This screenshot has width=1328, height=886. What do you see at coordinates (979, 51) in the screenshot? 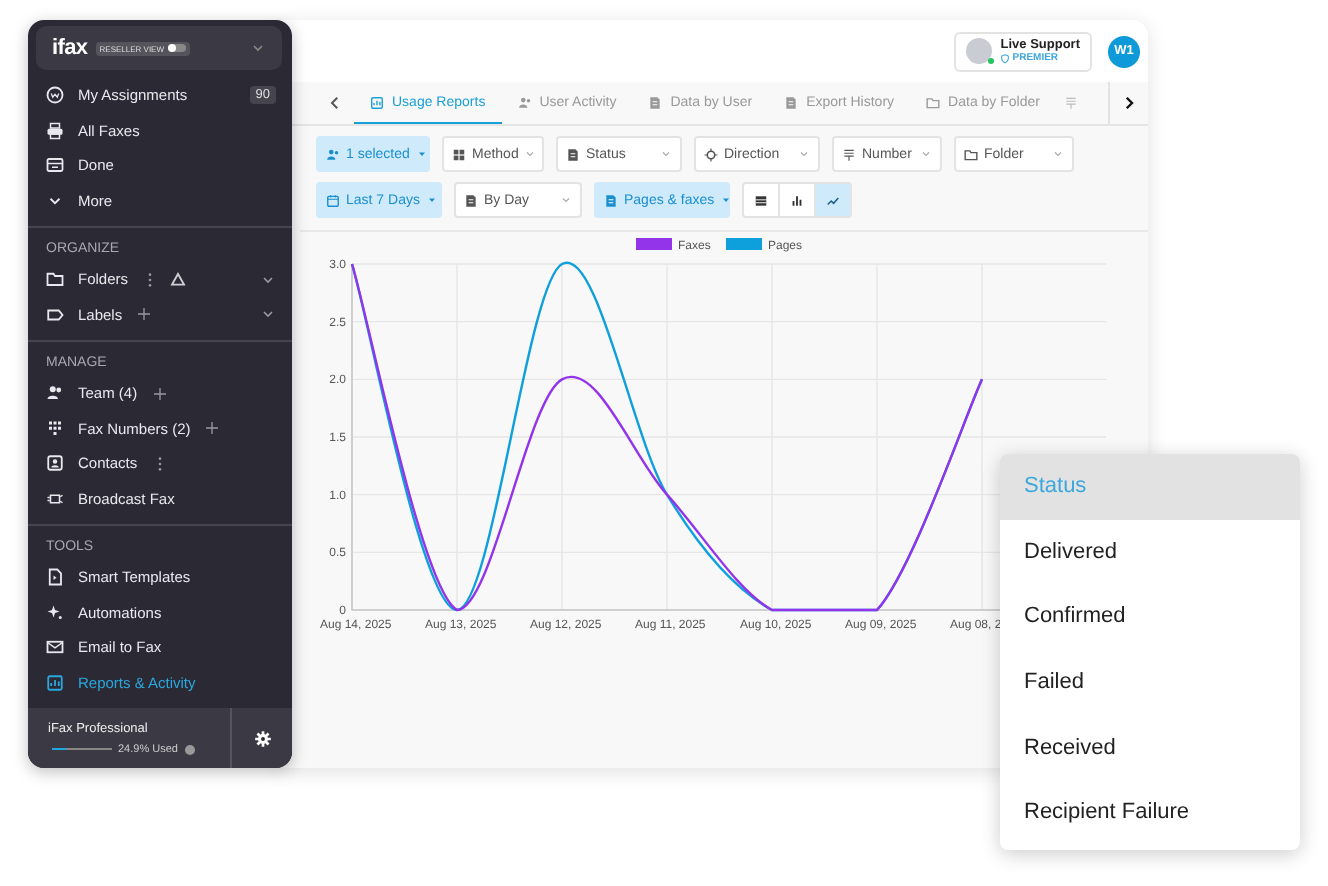
I see `avatar` at bounding box center [979, 51].